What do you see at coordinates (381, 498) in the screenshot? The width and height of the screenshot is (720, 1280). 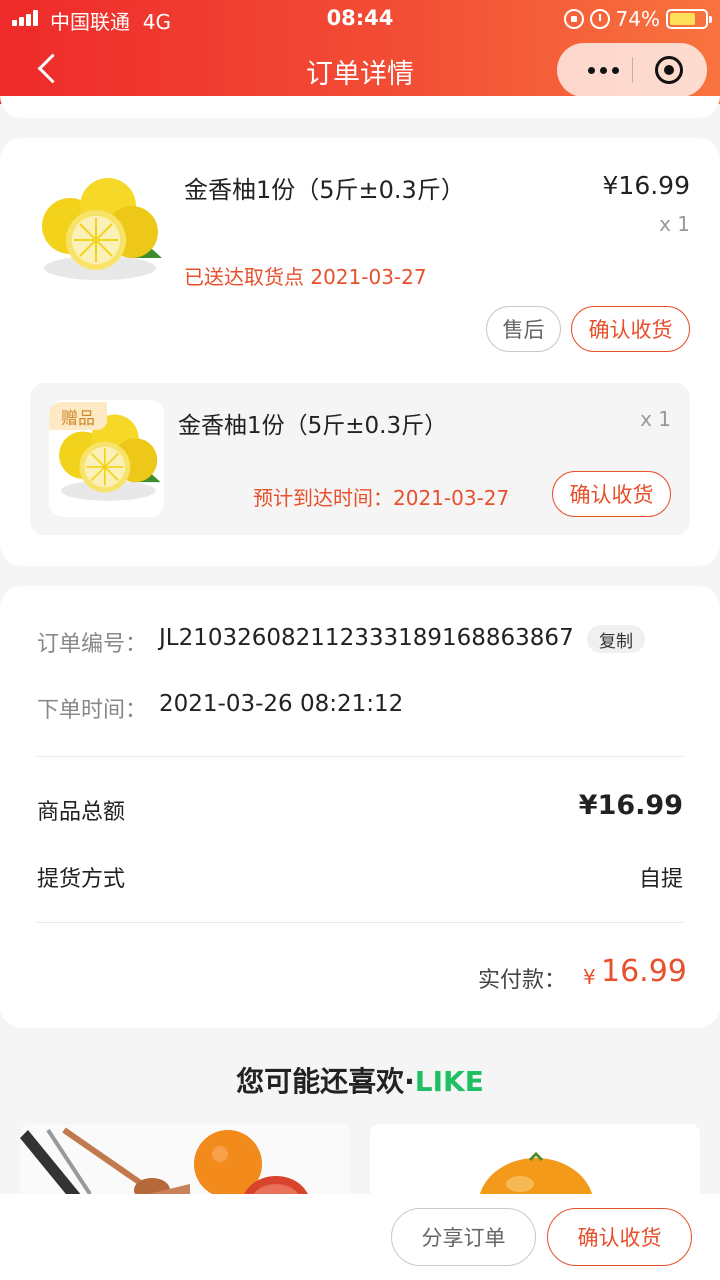 I see `gift-eta: 预计到达时间：2021-03-27` at bounding box center [381, 498].